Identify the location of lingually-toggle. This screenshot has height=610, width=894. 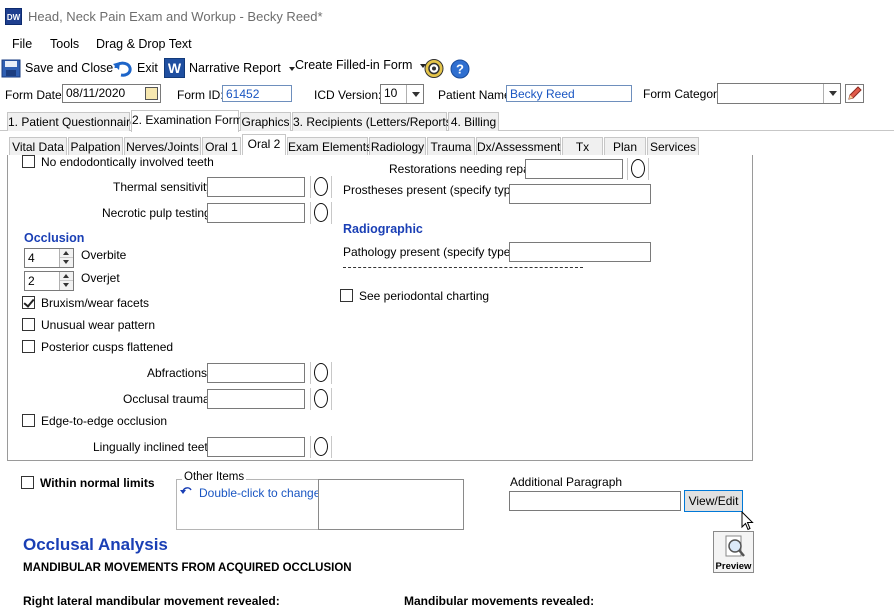
(321, 447).